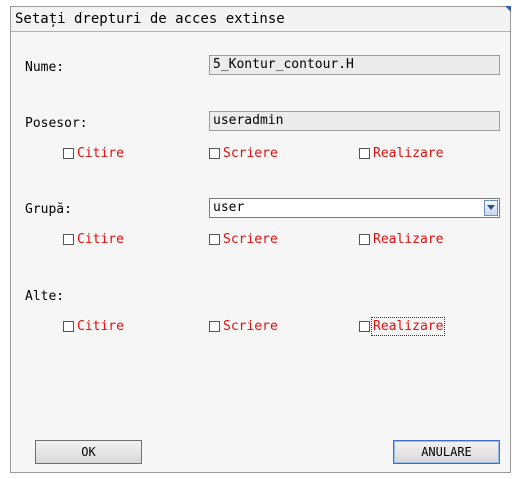  I want to click on other-execute-checkbox: Realizare, so click(402, 326).